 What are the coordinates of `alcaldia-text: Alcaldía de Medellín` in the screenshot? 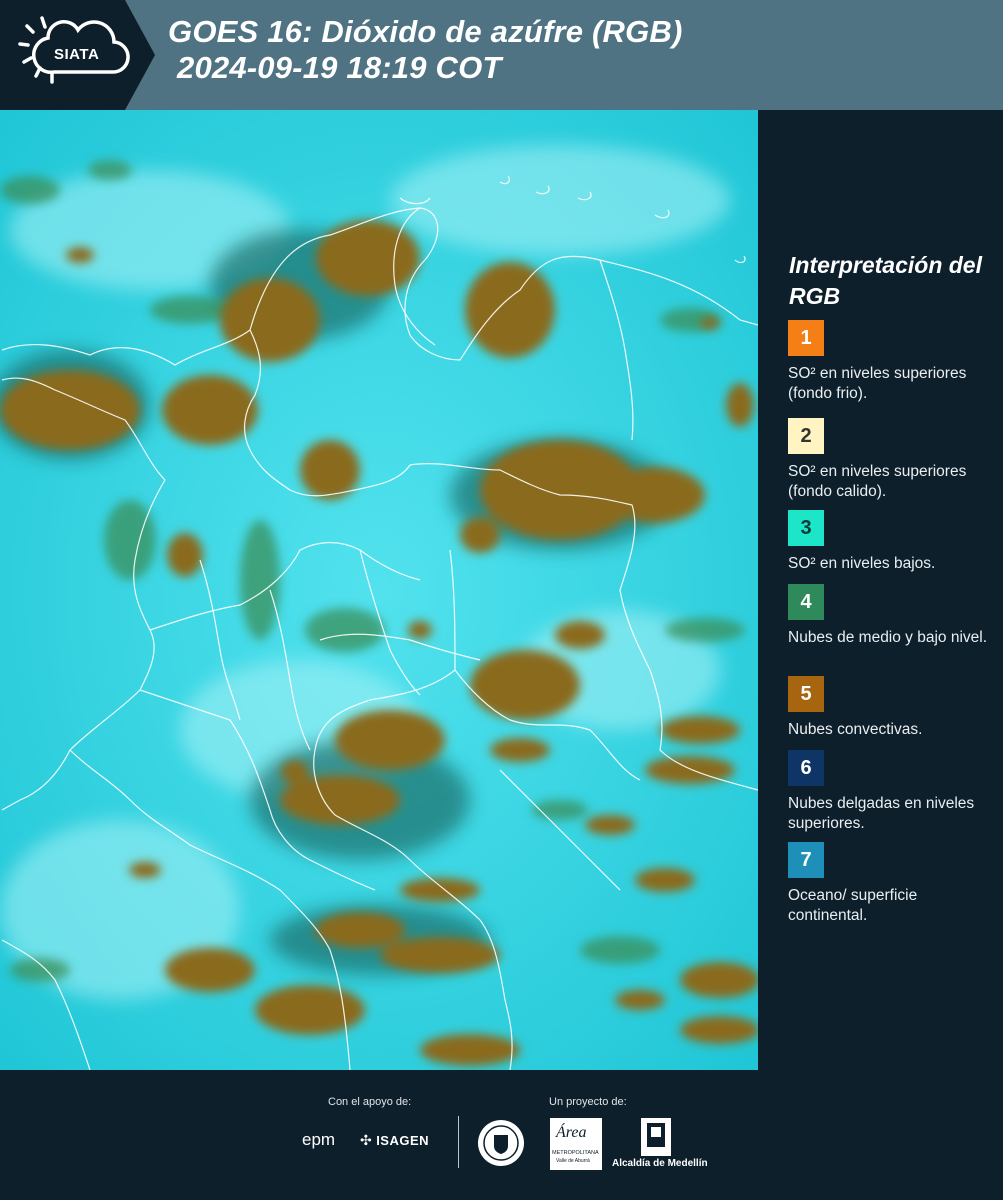 It's located at (660, 1163).